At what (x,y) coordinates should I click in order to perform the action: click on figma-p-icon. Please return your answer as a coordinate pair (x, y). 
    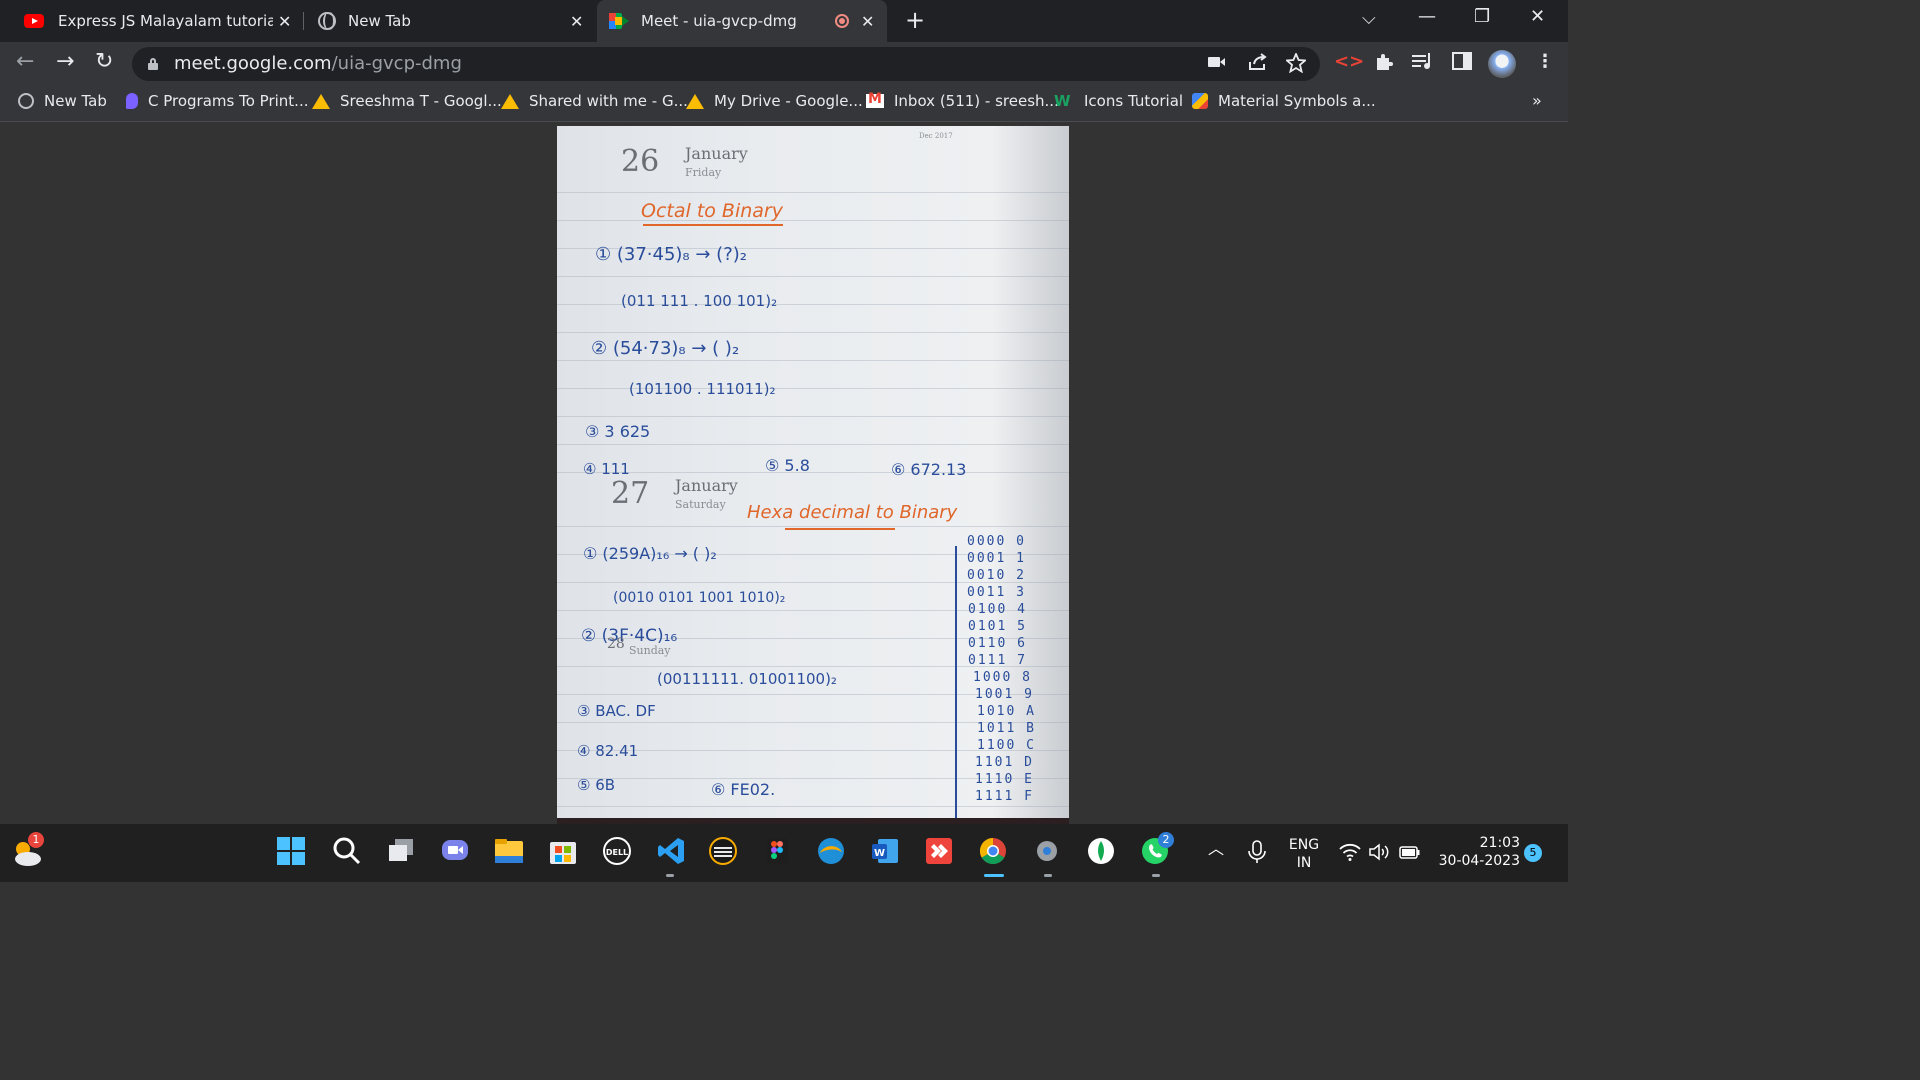
    Looking at the image, I should click on (132, 101).